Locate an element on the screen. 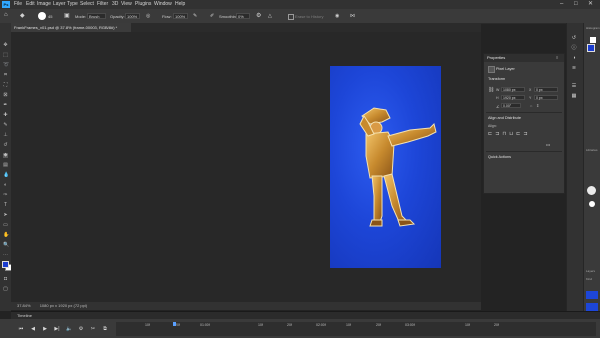 The image size is (600, 338). audio-icon: 🔈 is located at coordinates (69, 329).